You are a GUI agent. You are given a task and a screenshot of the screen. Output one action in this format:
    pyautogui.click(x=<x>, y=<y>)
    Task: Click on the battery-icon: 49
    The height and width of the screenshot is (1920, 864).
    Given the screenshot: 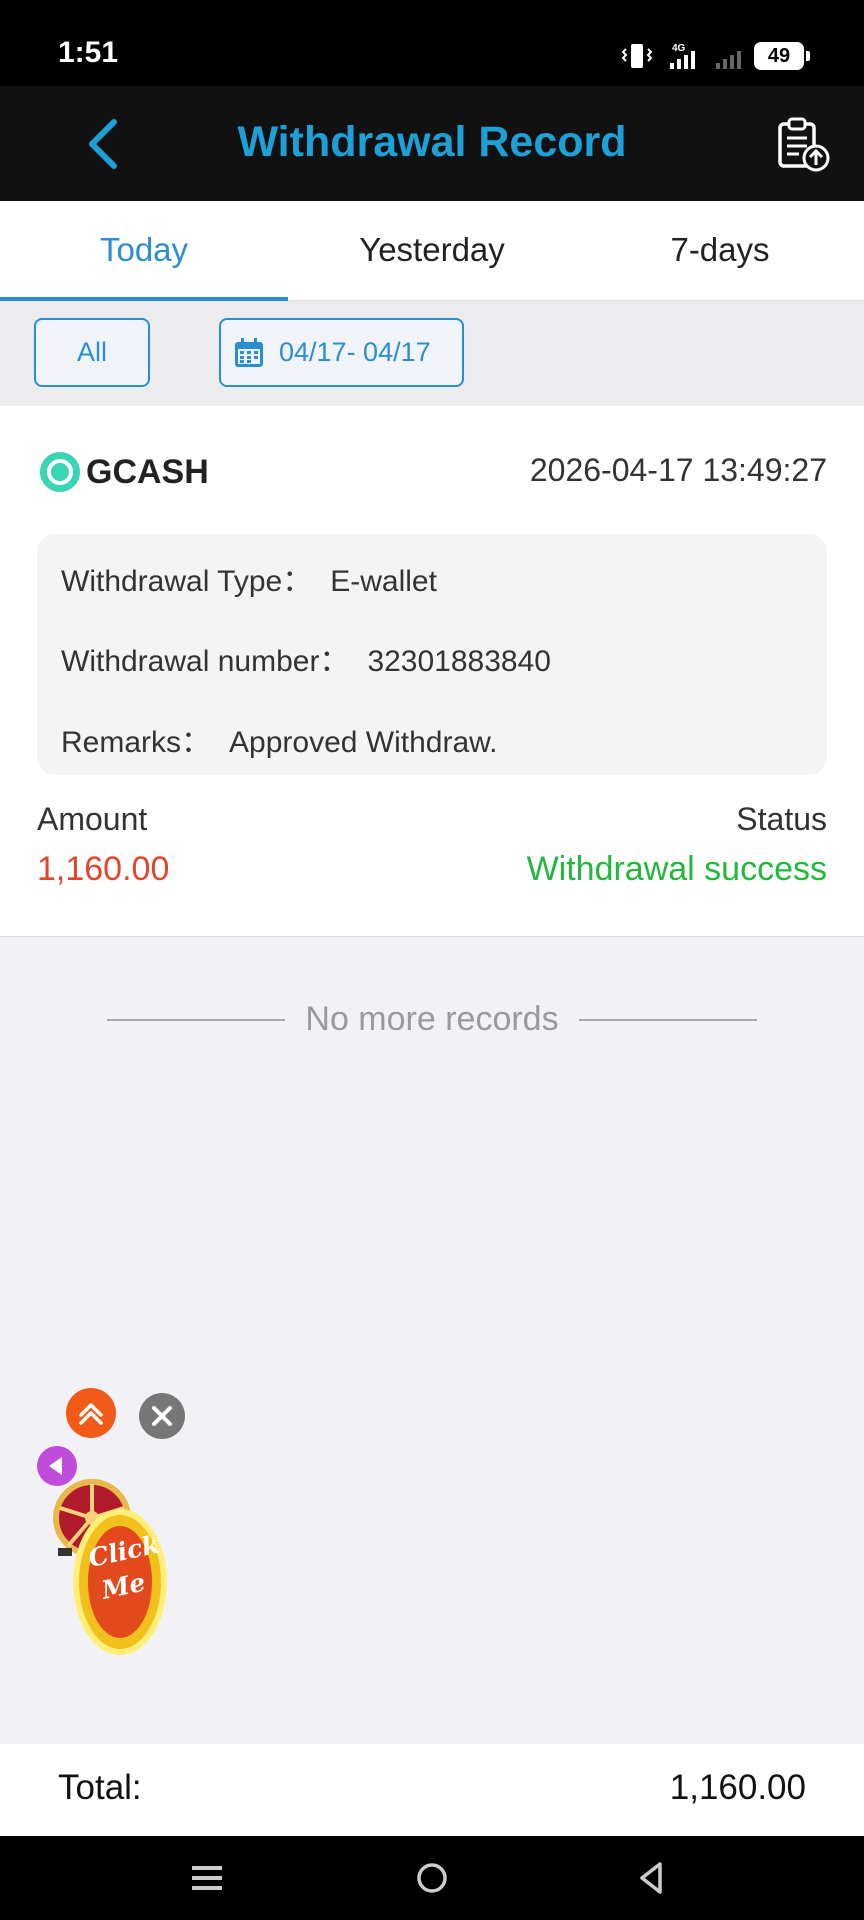 What is the action you would take?
    pyautogui.click(x=782, y=56)
    